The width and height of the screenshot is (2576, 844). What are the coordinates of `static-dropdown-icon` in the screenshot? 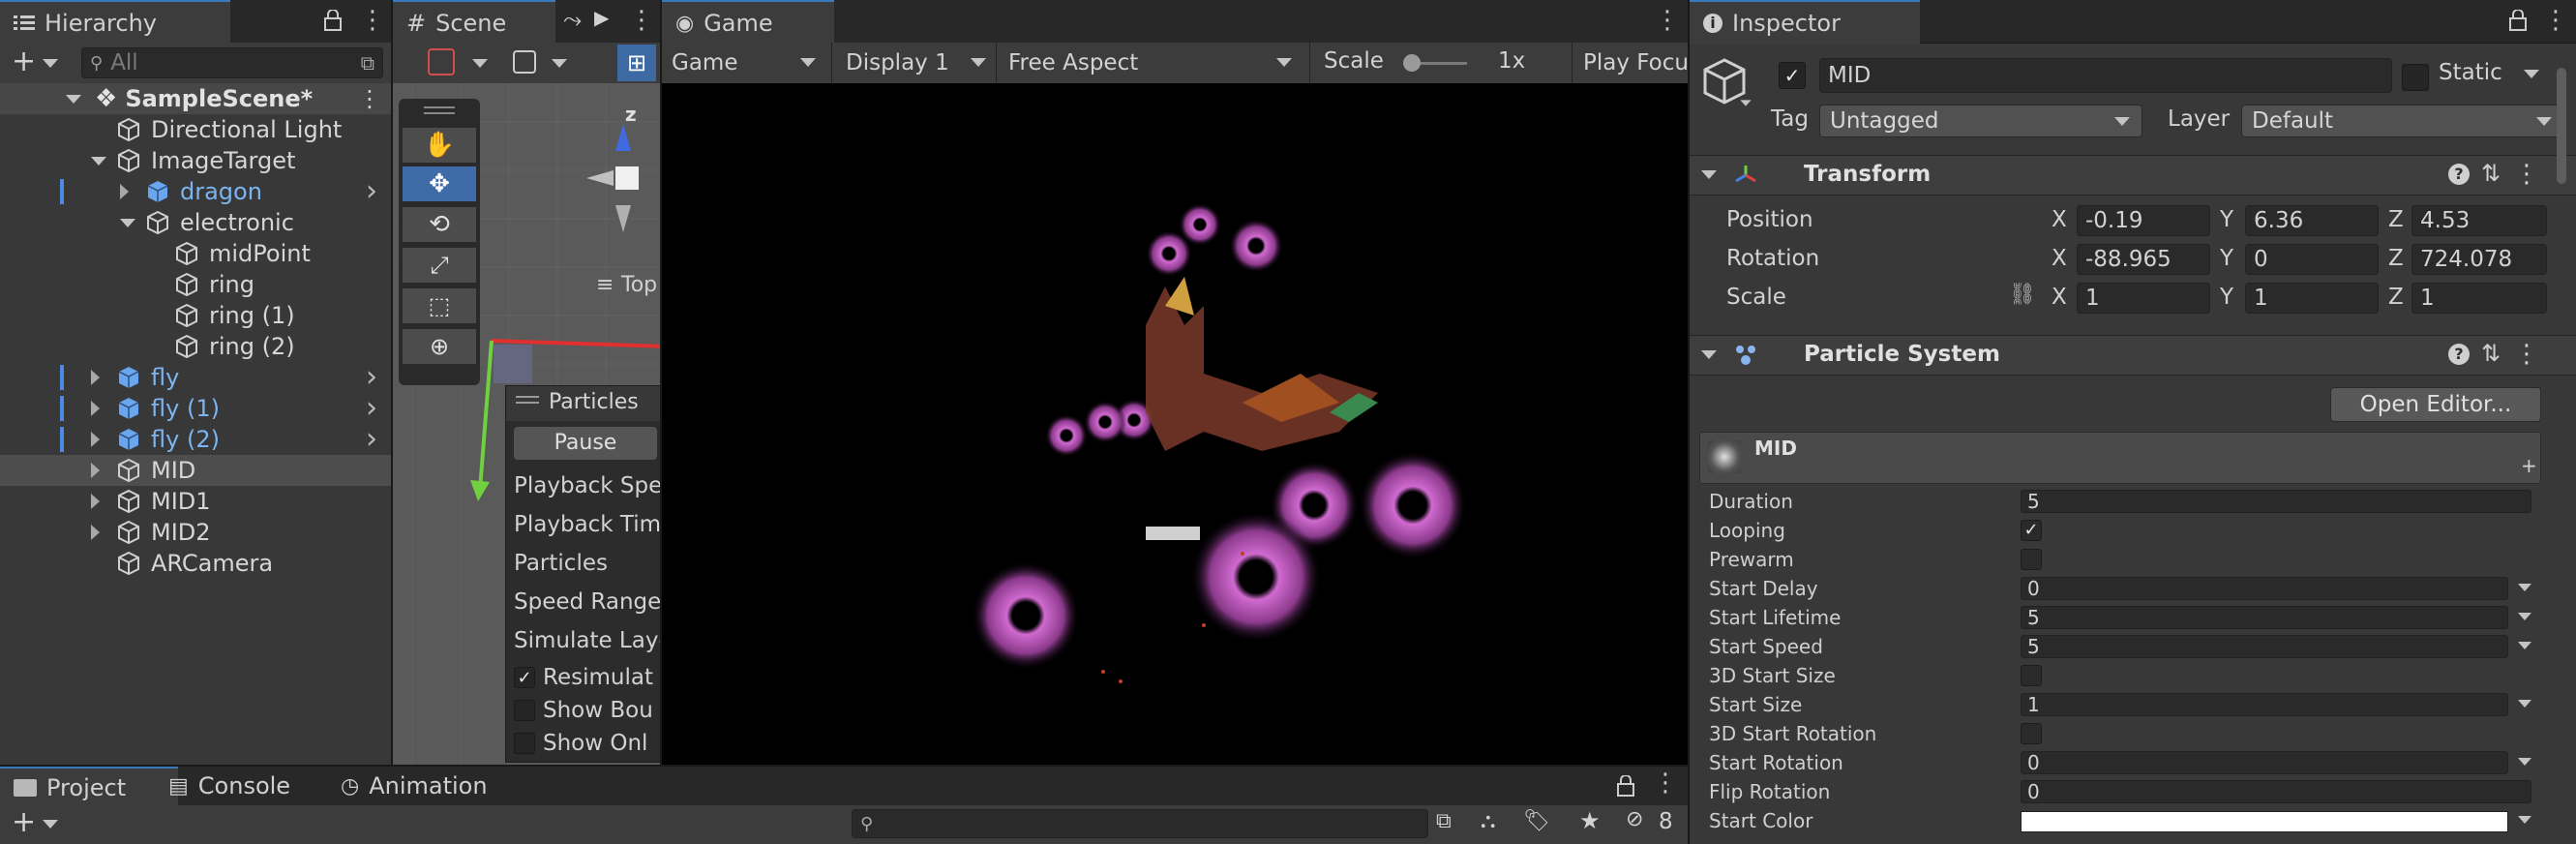 It's located at (2531, 74).